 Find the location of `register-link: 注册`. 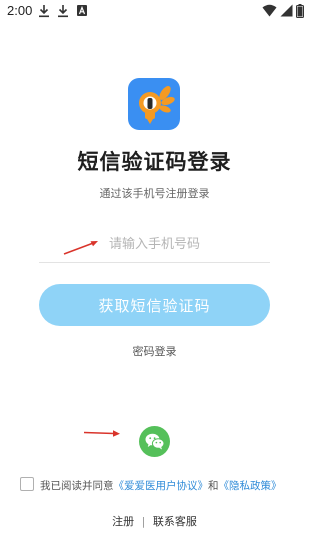

register-link: 注册 is located at coordinates (123, 521).